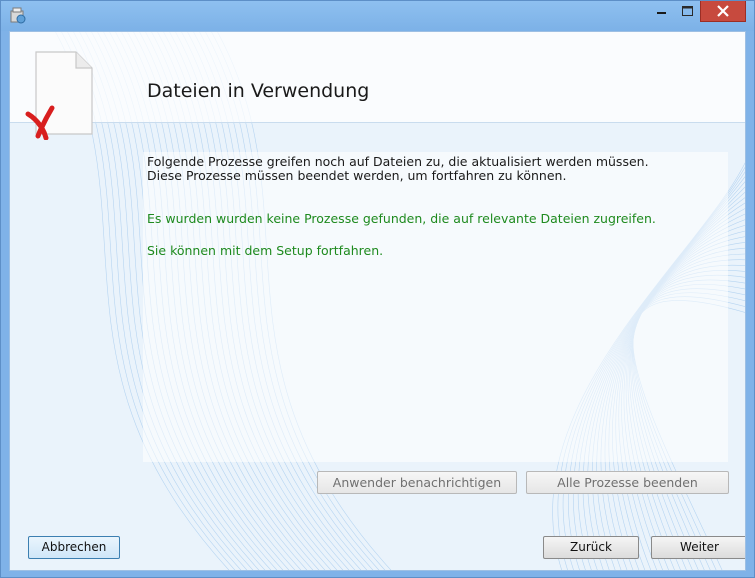 This screenshot has width=755, height=578. Describe the element at coordinates (591, 547) in the screenshot. I see `back-button: Zurück` at that location.